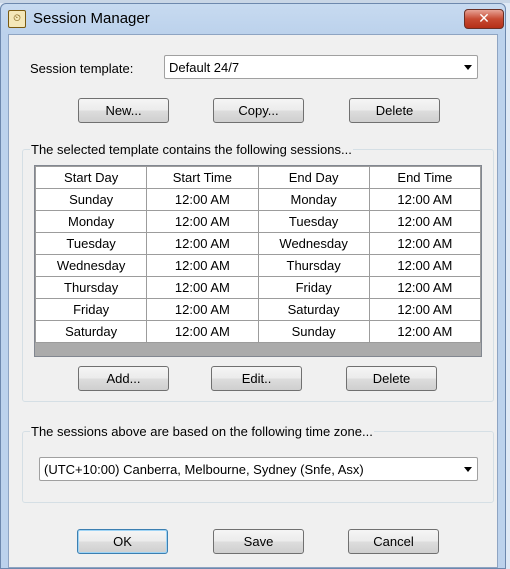  Describe the element at coordinates (91, 199) in the screenshot. I see `cell-start-day: Sunday` at that location.